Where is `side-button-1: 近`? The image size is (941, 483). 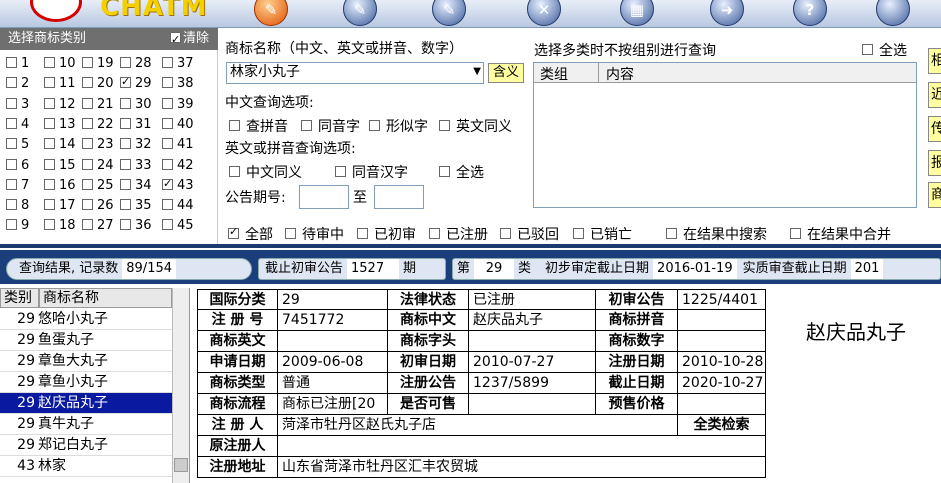
side-button-1: 近 is located at coordinates (934, 95).